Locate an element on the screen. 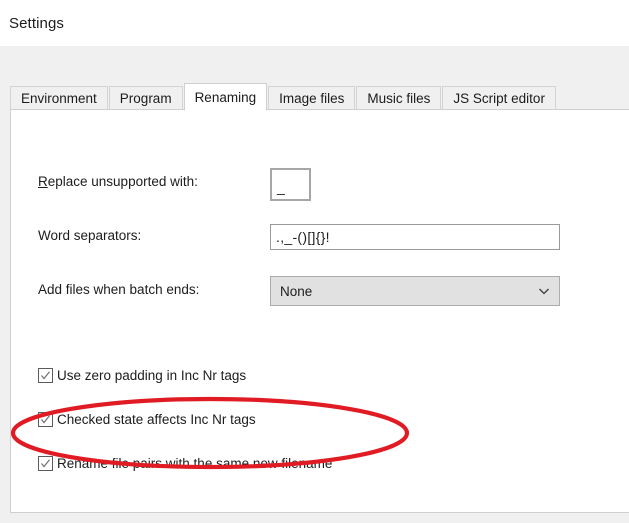 The height and width of the screenshot is (523, 629). checkbox-label-use-zero-padding: Use zero padding in Inc Nr tags is located at coordinates (152, 375).